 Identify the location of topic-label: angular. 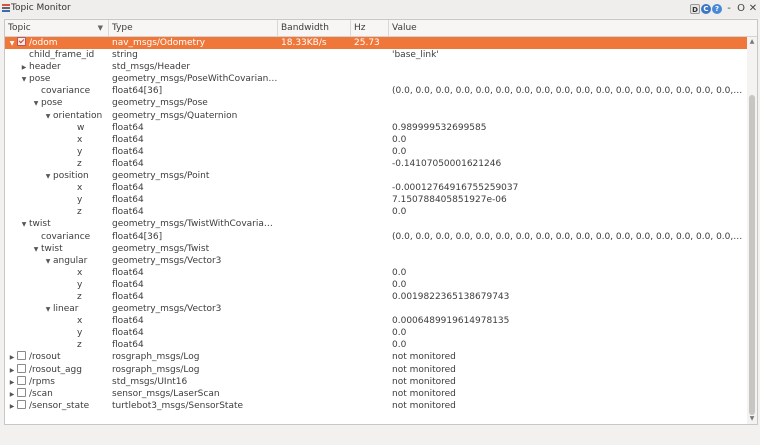
(70, 260).